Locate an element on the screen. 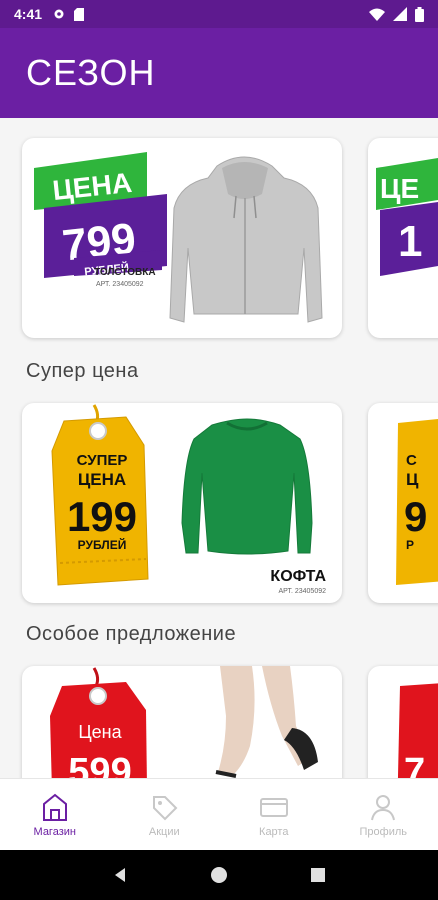  app-title: СЕЗОН is located at coordinates (91, 72).